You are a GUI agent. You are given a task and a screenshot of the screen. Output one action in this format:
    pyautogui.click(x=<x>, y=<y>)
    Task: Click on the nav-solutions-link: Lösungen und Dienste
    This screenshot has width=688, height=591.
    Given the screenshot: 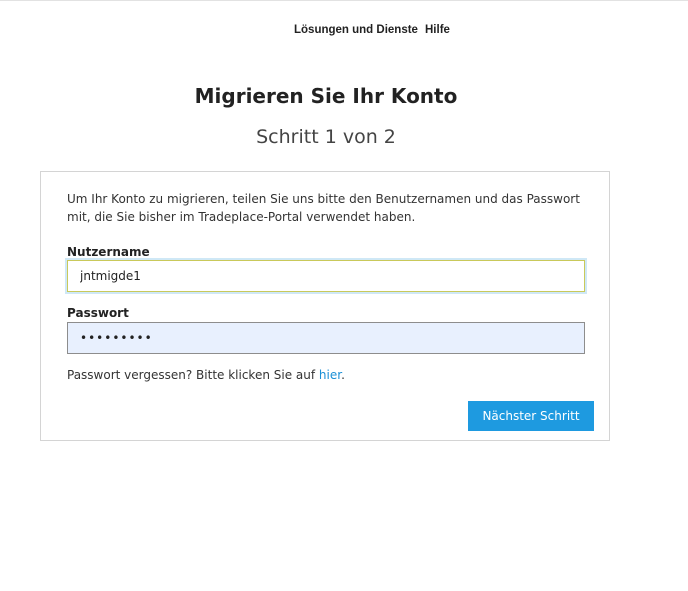 What is the action you would take?
    pyautogui.click(x=356, y=30)
    